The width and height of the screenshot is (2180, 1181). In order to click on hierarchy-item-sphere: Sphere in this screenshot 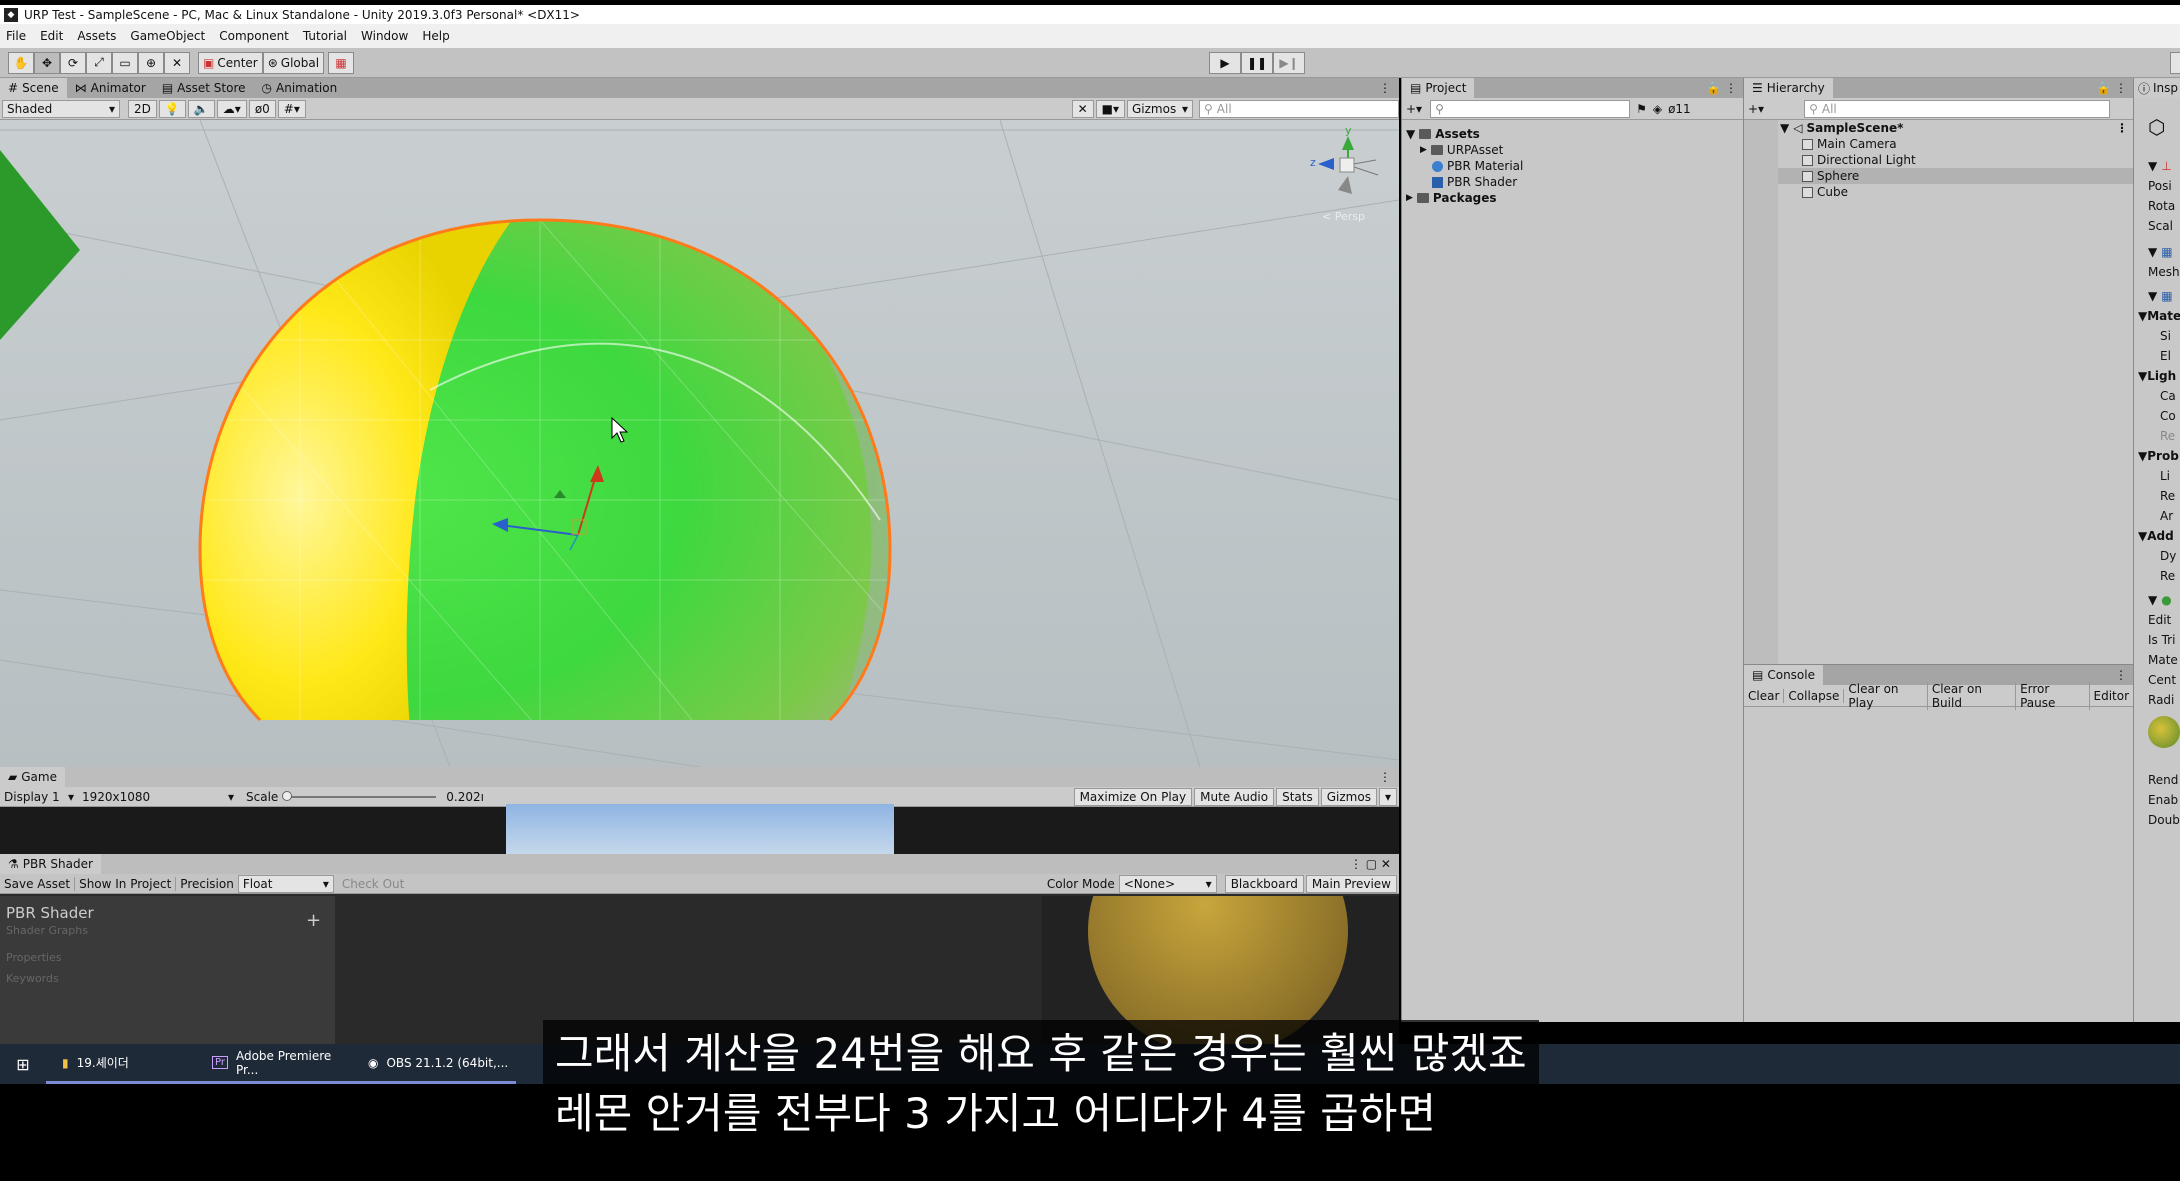, I will do `click(1956, 176)`.